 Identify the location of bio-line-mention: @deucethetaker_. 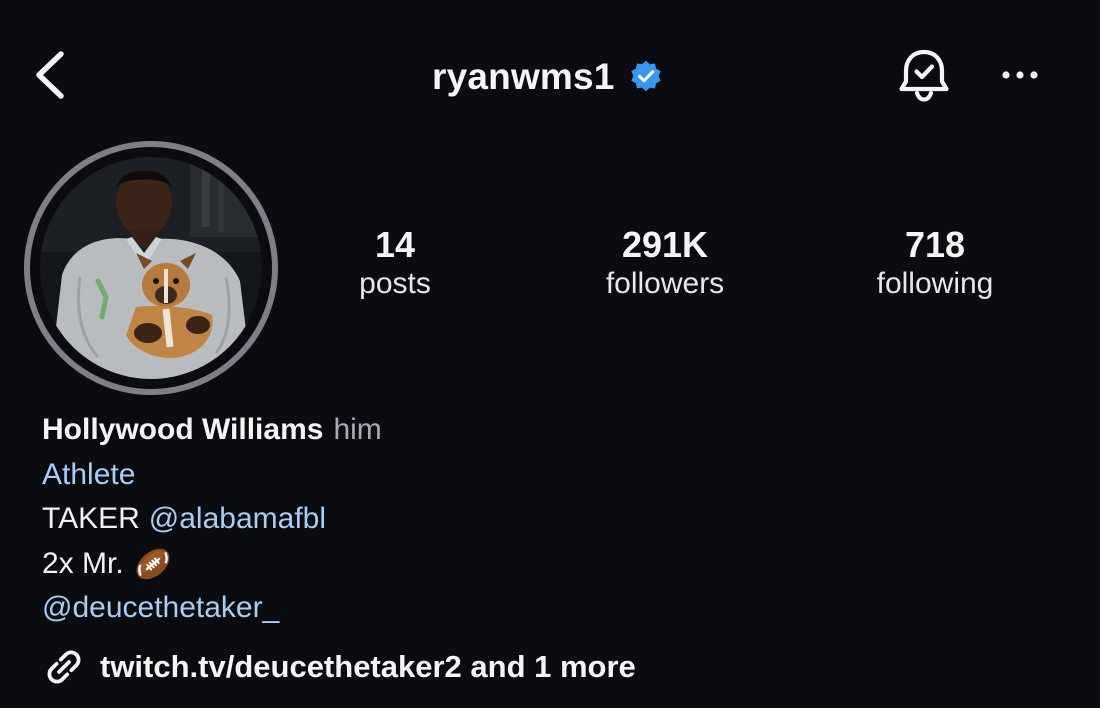
(492, 608).